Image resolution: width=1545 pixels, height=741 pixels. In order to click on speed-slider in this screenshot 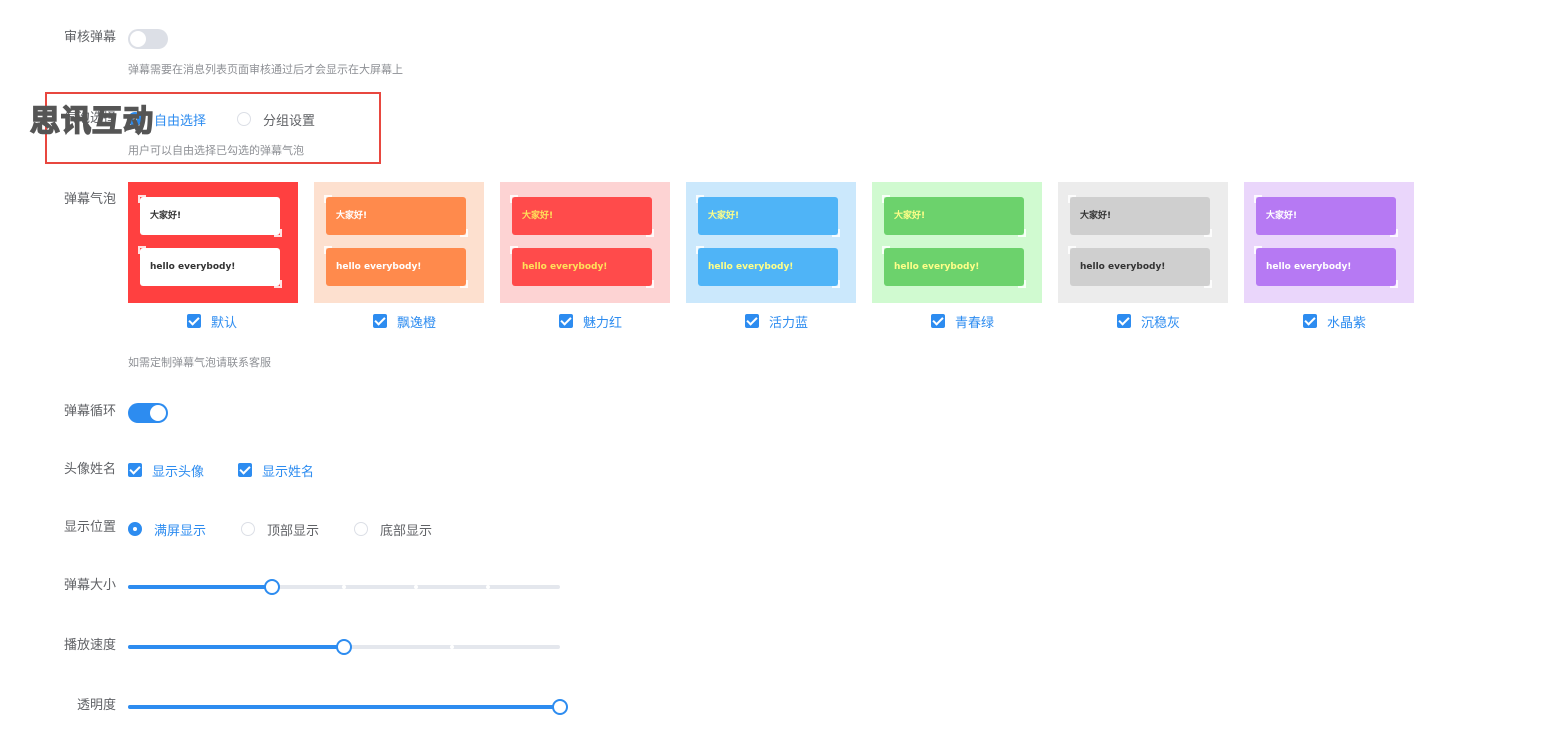, I will do `click(344, 647)`.